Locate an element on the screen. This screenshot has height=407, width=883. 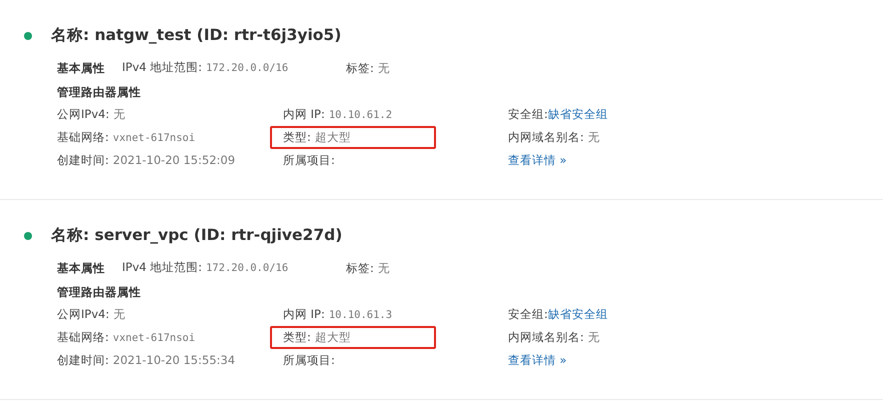
field-value: 10.10.61.3 is located at coordinates (360, 315).